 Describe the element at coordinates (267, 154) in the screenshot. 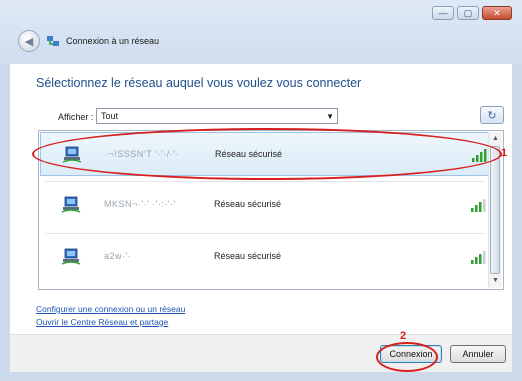

I see `annotation-ellipse-network` at that location.